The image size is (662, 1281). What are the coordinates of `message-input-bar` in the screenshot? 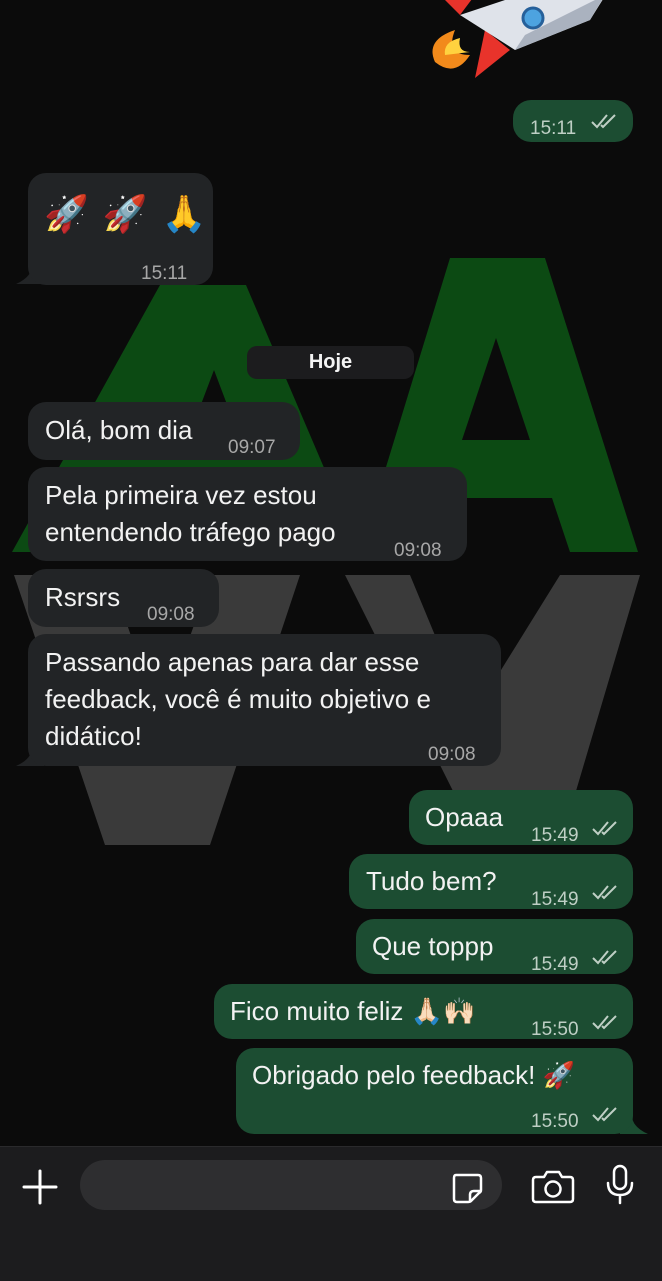 It's located at (331, 1213).